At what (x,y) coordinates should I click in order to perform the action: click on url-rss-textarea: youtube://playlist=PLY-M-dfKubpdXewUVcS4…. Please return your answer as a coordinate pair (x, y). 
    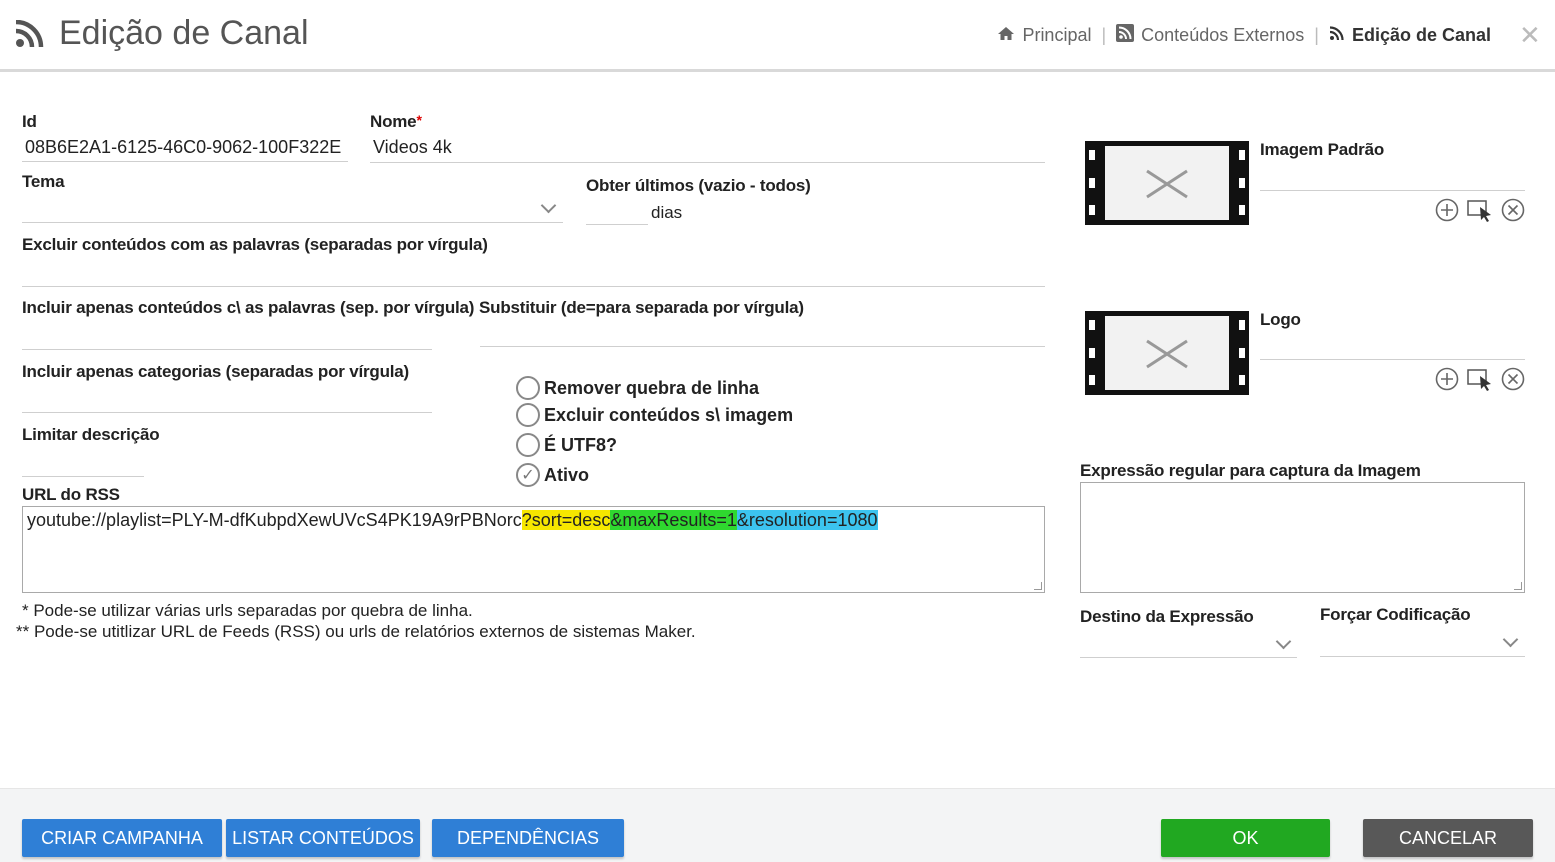
    Looking at the image, I should click on (533, 549).